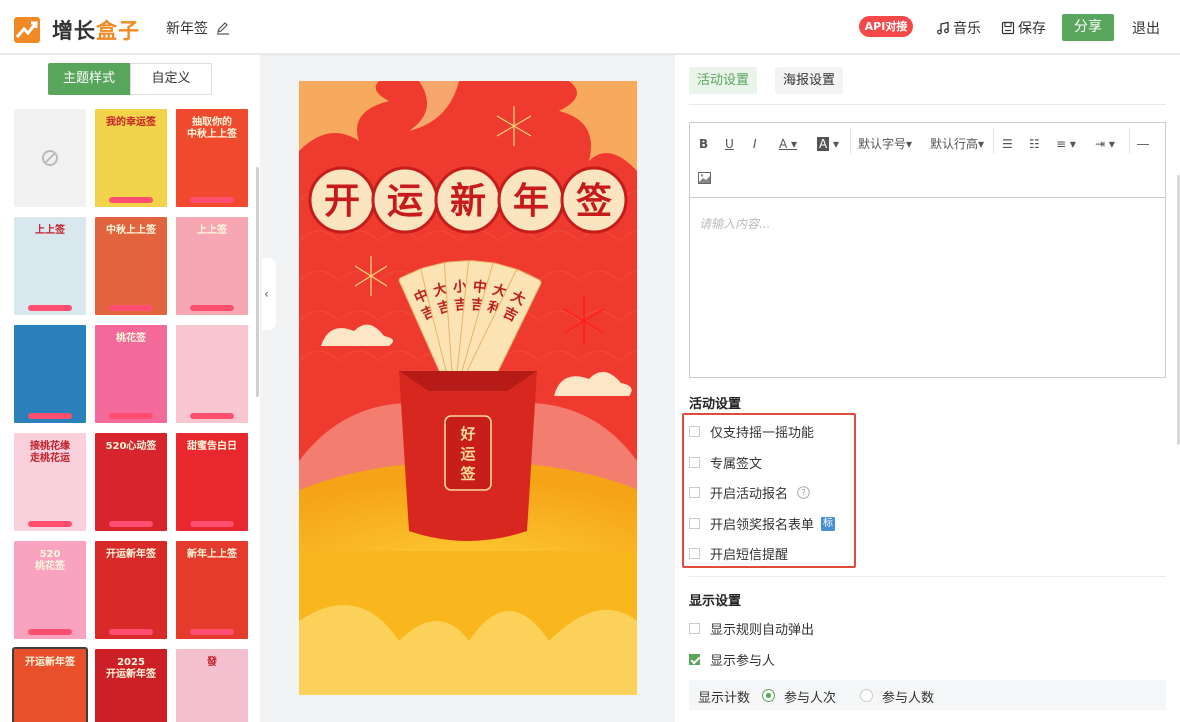  Describe the element at coordinates (131, 554) in the screenshot. I see `template-thumbnail-title: 开运新年签` at that location.